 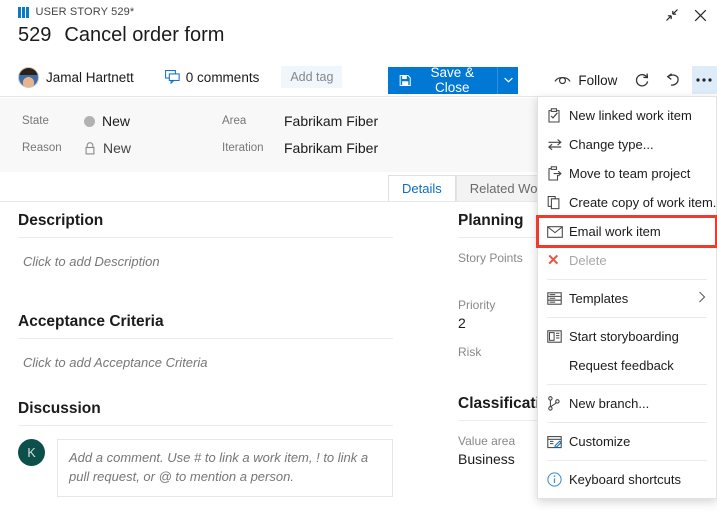 What do you see at coordinates (562, 80) in the screenshot?
I see `eye-icon` at bounding box center [562, 80].